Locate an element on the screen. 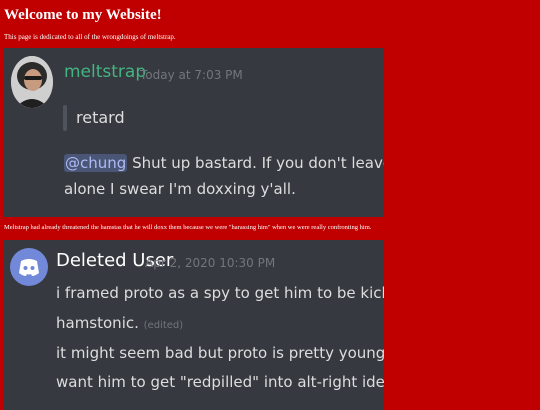 This screenshot has height=410, width=540. message-text: Shut up bastard. If you don't leave me is located at coordinates (258, 163).